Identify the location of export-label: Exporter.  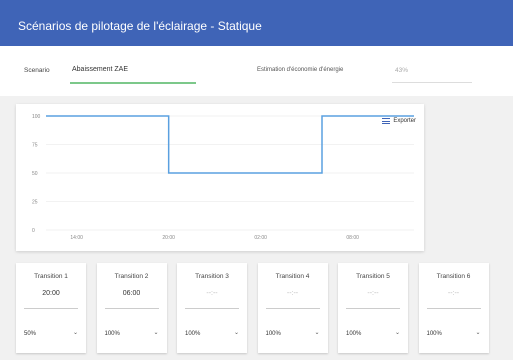
(404, 121).